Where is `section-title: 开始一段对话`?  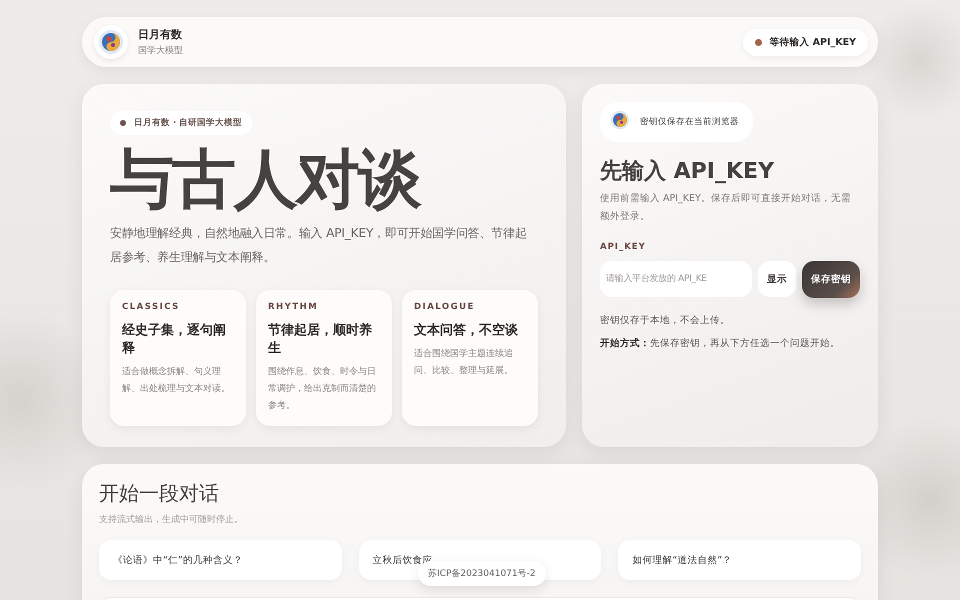
section-title: 开始一段对话 is located at coordinates (159, 493).